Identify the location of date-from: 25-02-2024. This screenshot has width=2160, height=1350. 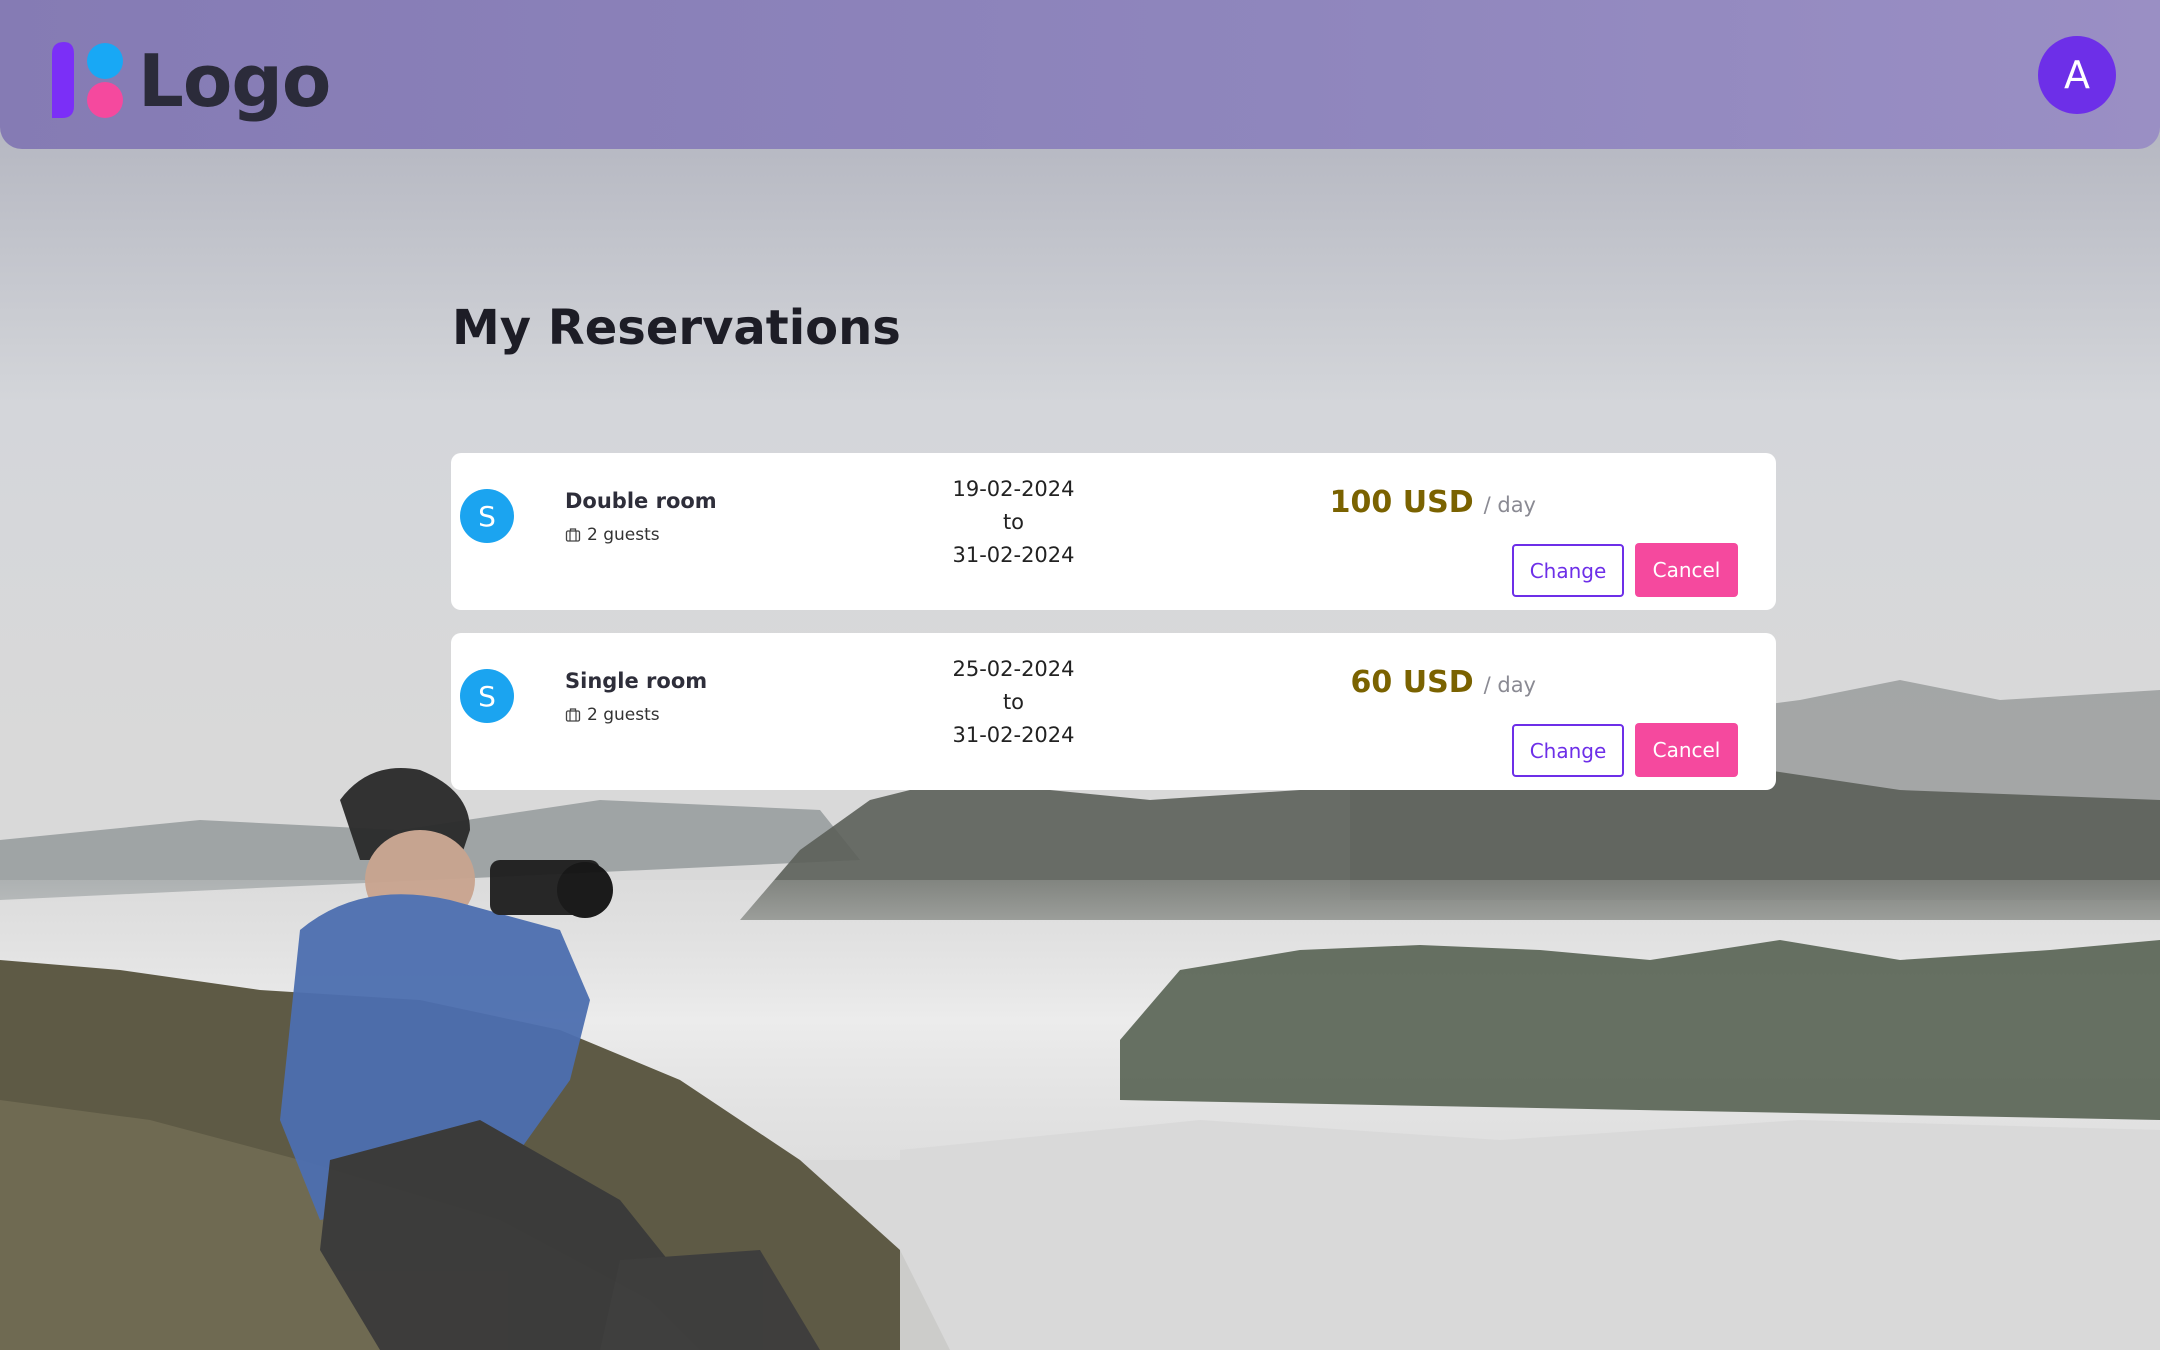
(1013, 669).